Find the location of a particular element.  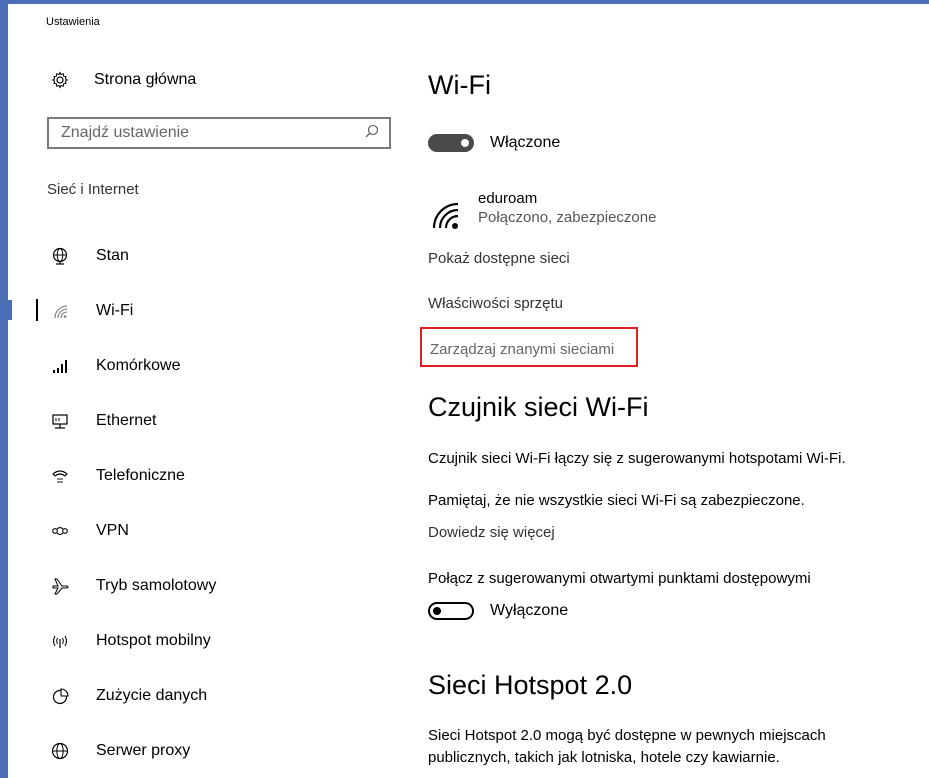

search-icon is located at coordinates (372, 133).